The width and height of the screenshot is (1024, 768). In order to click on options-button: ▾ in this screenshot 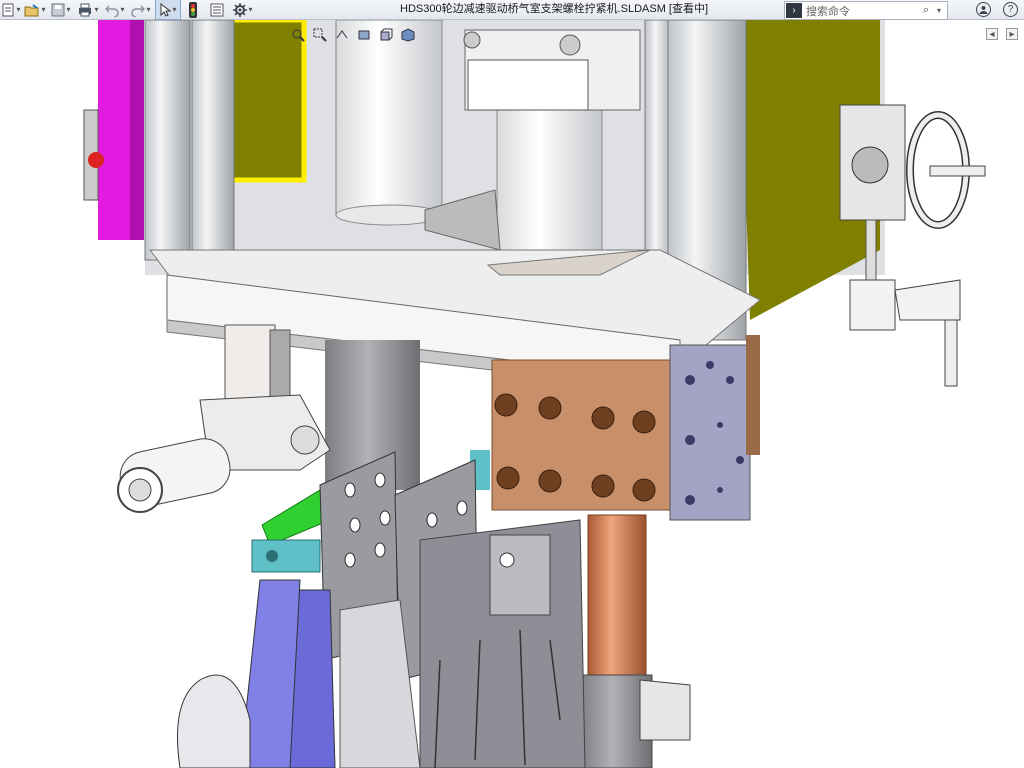, I will do `click(243, 9)`.